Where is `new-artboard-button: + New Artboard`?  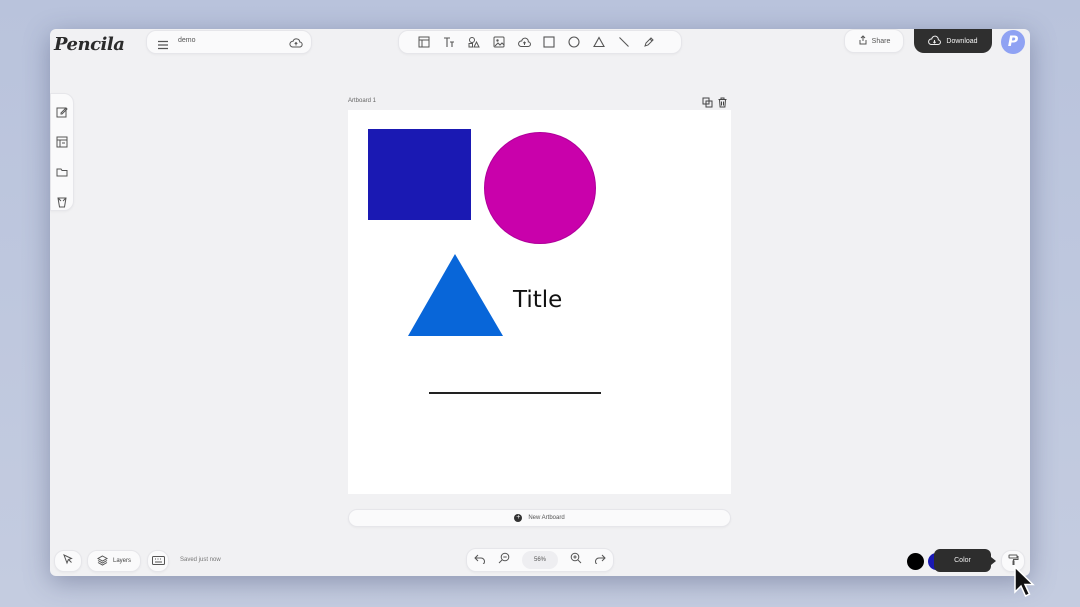 new-artboard-button: + New Artboard is located at coordinates (539, 518).